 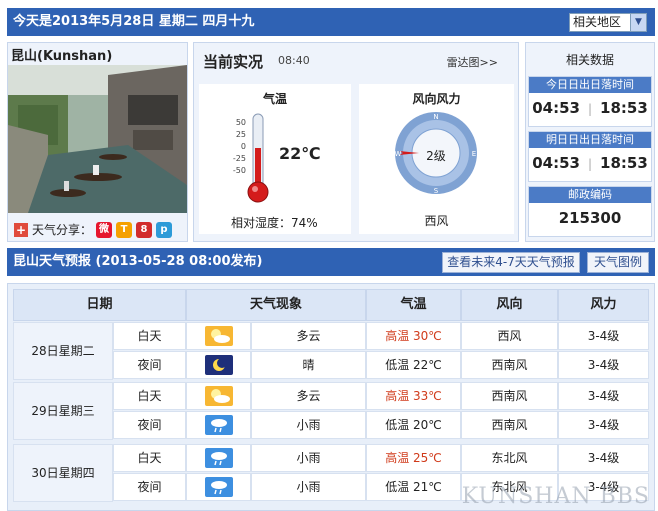 I want to click on plus-icon: +, so click(x=21, y=229).